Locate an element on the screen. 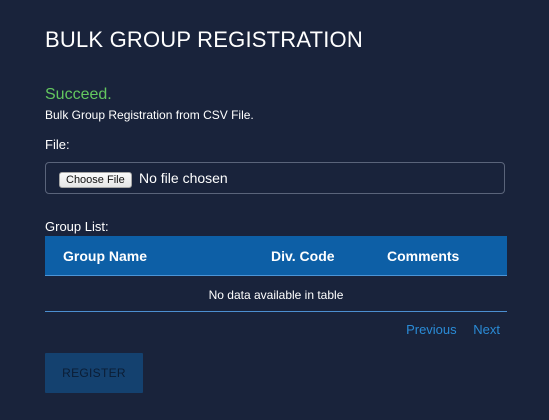 The image size is (549, 420). success-status: Succeed. is located at coordinates (78, 94).